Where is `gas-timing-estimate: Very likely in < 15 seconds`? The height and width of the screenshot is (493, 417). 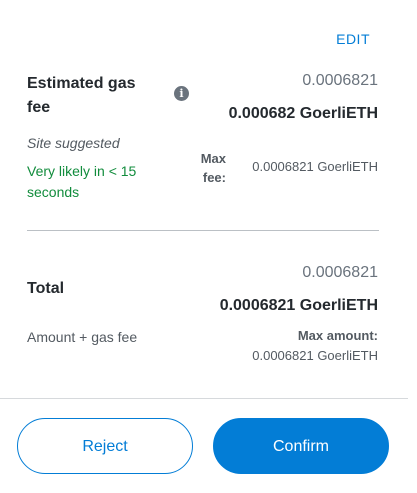
gas-timing-estimate: Very likely in < 15 seconds is located at coordinates (82, 181).